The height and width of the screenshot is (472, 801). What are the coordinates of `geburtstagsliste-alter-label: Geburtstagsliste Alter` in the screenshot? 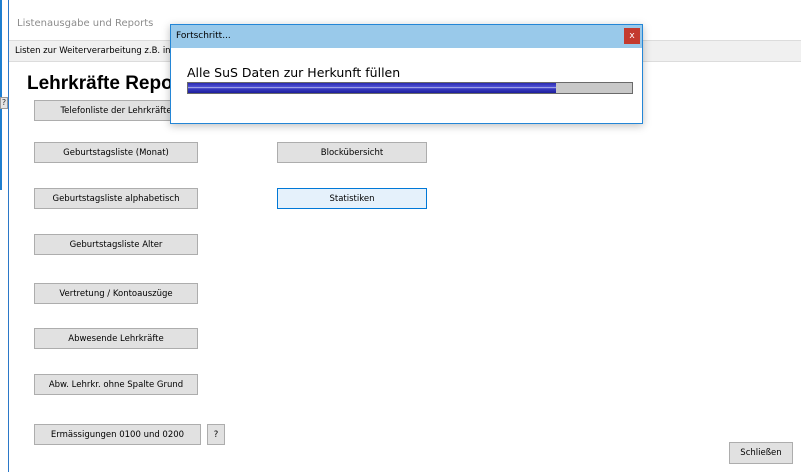 It's located at (116, 244).